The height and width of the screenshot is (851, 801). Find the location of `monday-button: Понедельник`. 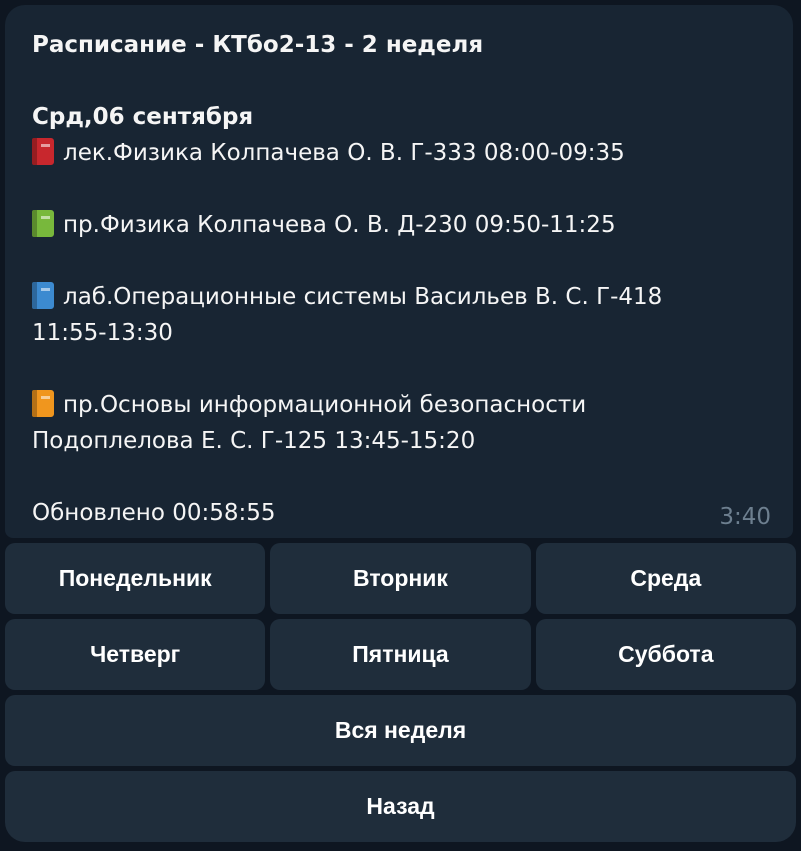

monday-button: Понедельник is located at coordinates (135, 578).